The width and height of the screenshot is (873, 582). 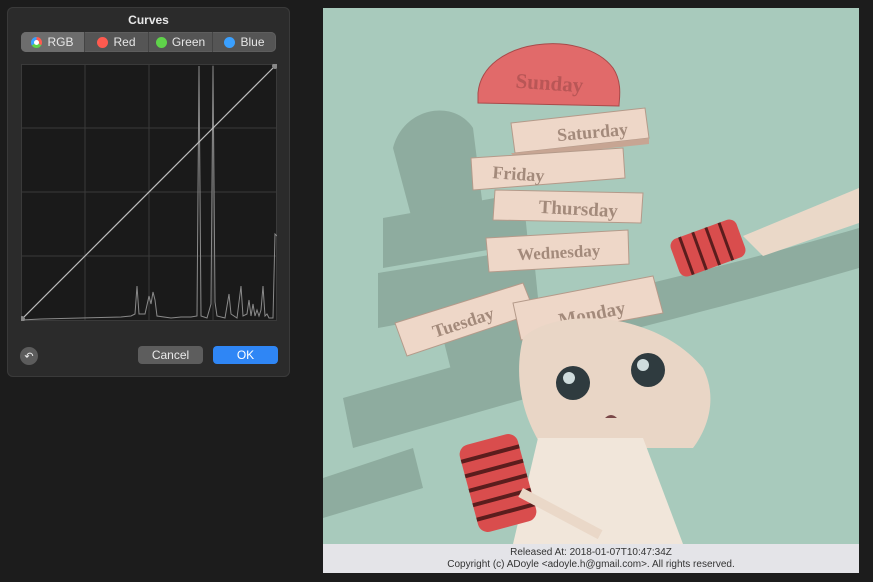 What do you see at coordinates (29, 356) in the screenshot?
I see `undo-arrow-icon: ↶` at bounding box center [29, 356].